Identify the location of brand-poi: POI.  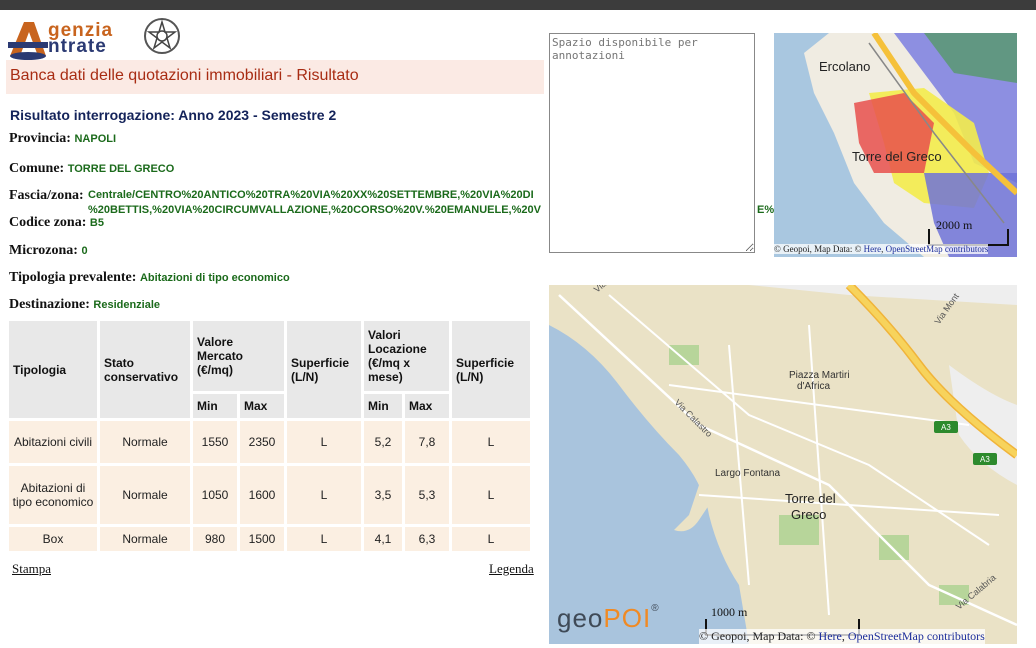
(627, 618).